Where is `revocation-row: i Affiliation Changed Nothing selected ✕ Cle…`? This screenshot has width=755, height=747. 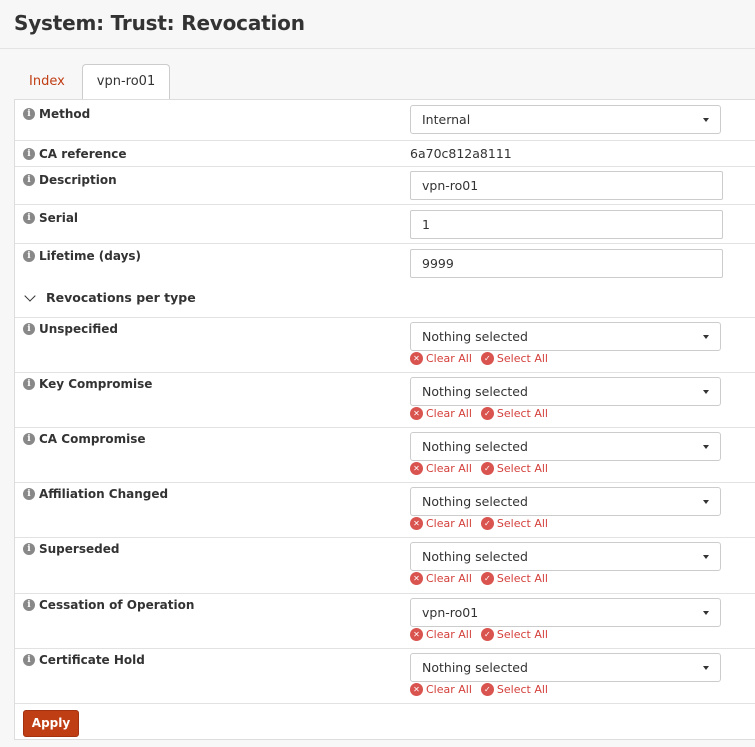 revocation-row: i Affiliation Changed Nothing selected ✕ Cle… is located at coordinates (385, 509).